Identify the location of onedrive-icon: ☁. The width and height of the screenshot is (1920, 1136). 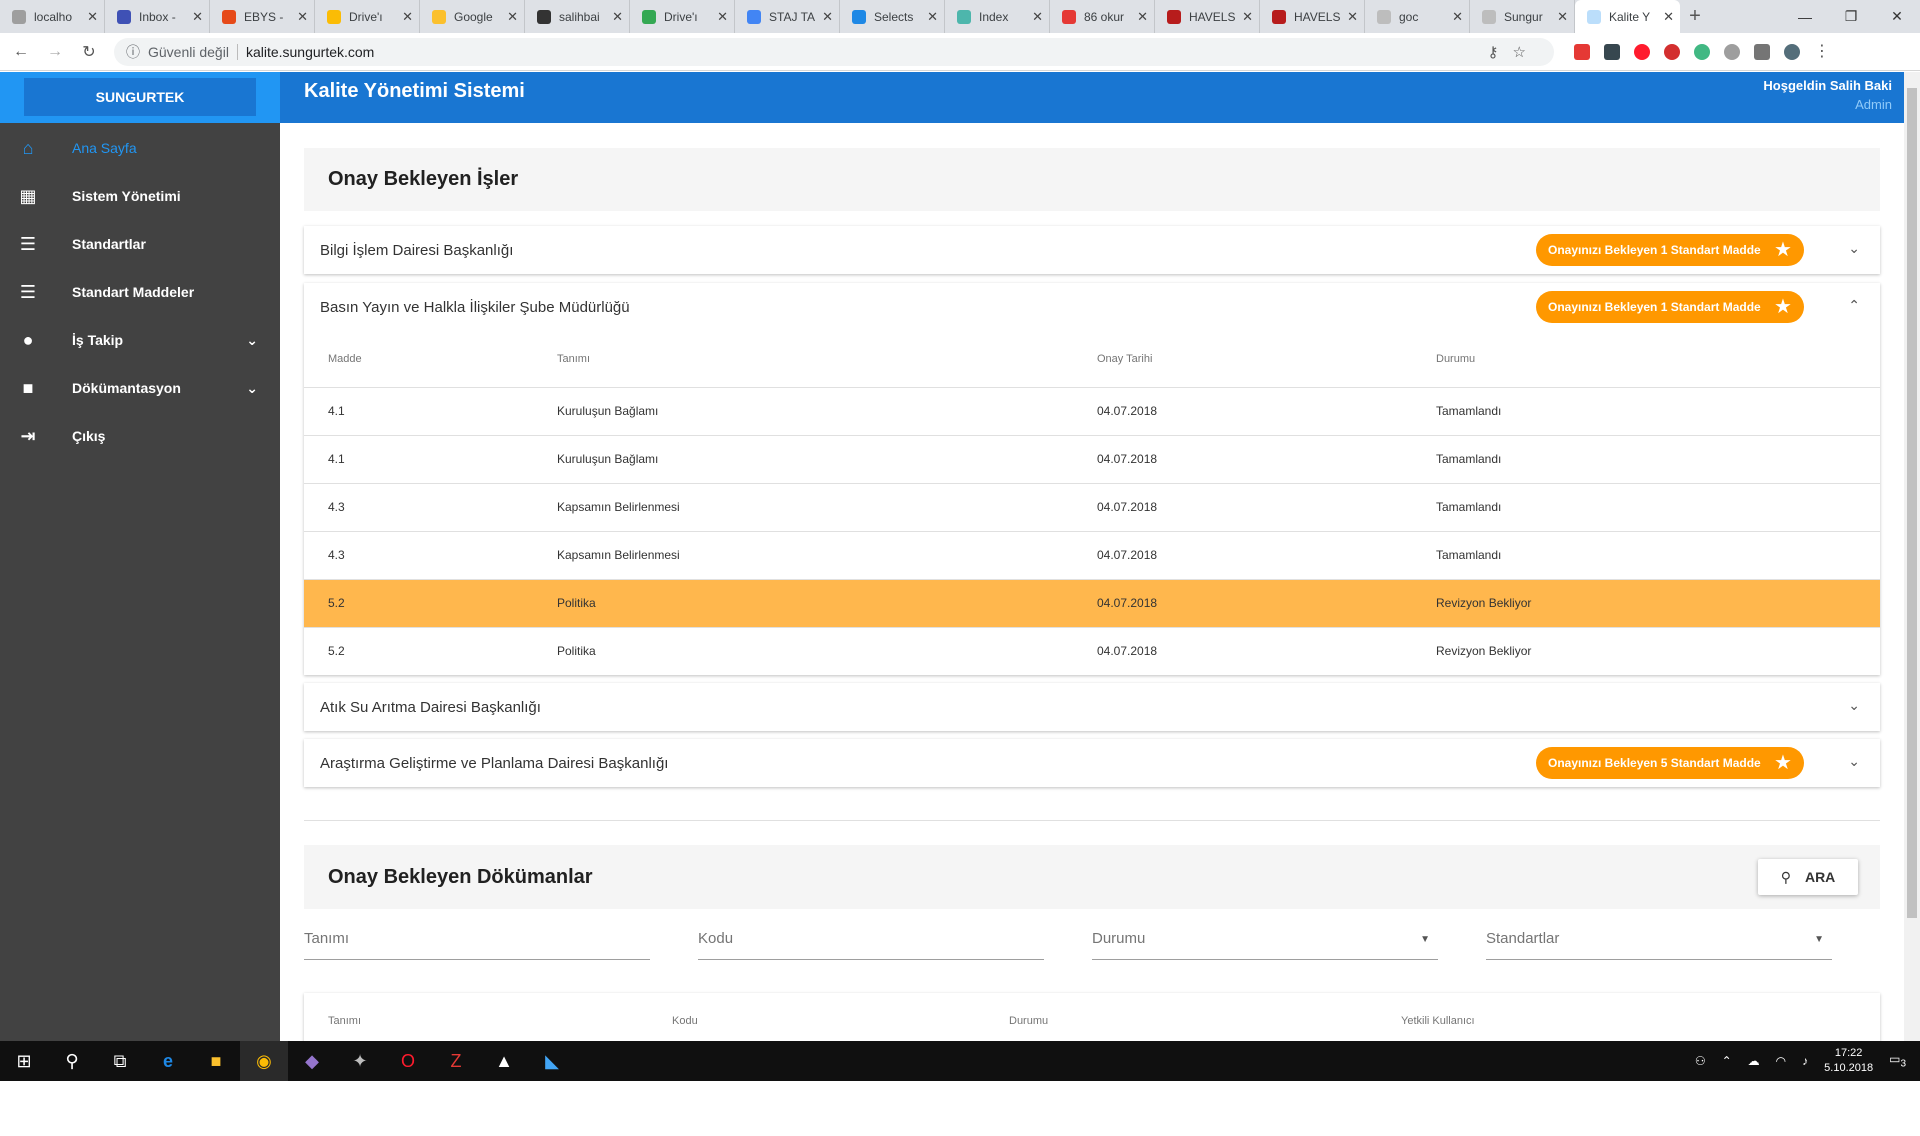
(1754, 1061).